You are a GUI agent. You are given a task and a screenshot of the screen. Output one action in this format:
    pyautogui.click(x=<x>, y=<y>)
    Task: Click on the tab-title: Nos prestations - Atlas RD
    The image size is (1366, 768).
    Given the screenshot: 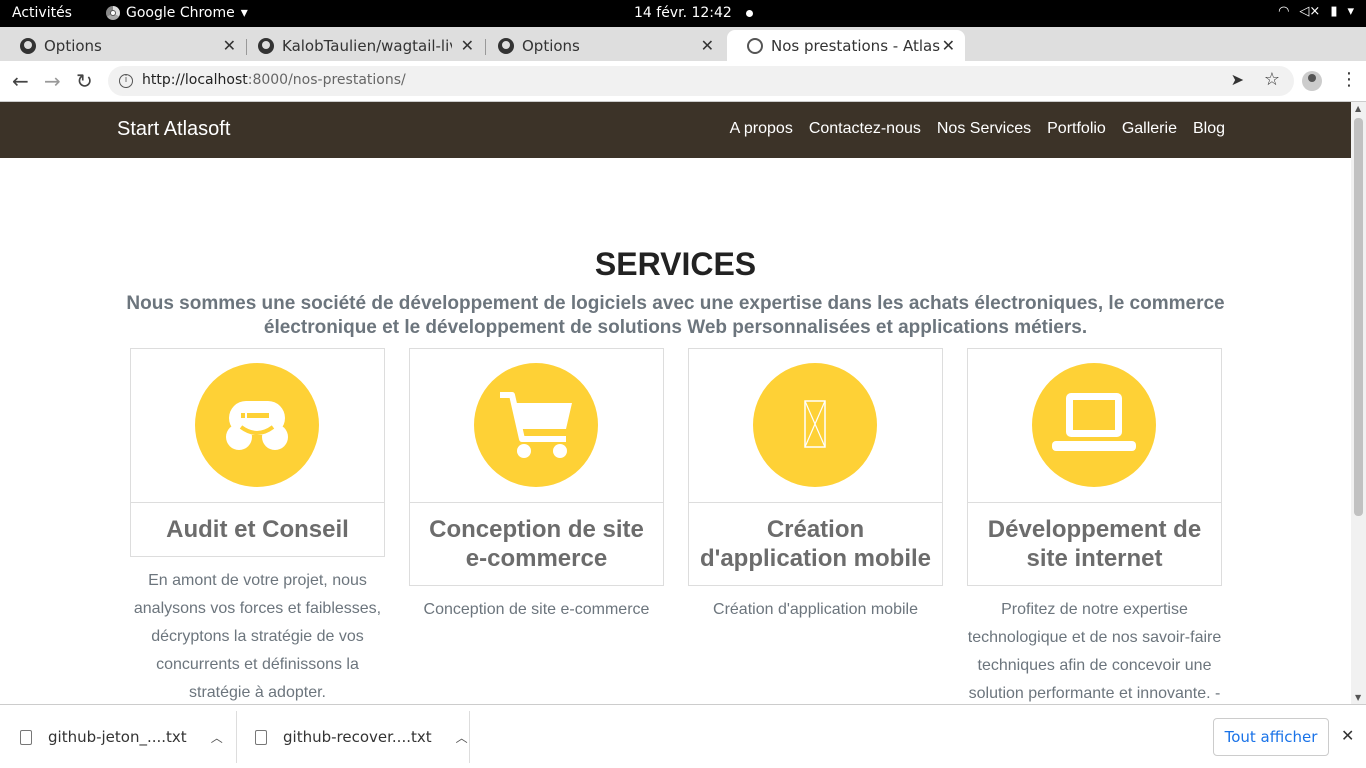 What is the action you would take?
    pyautogui.click(x=857, y=45)
    